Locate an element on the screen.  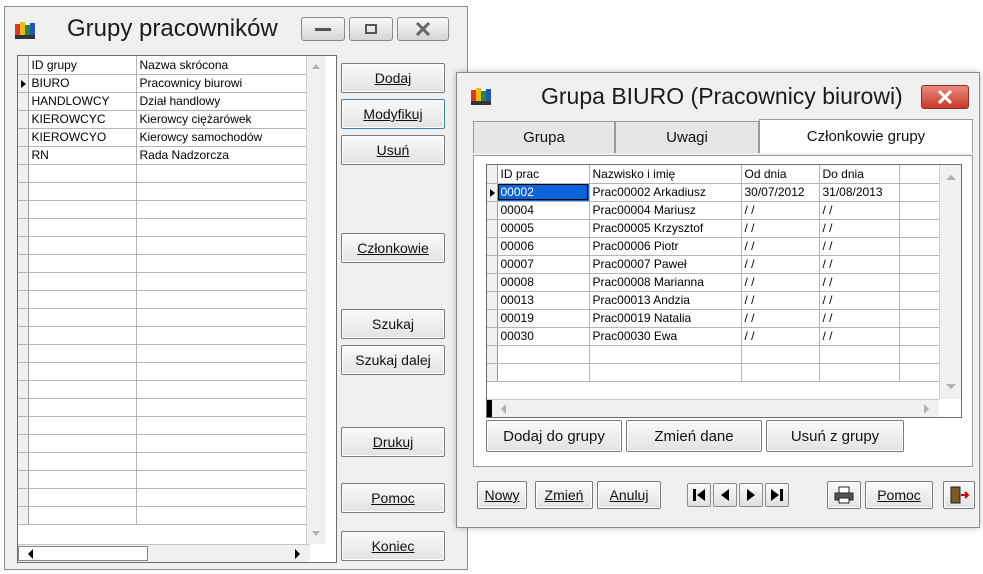
cell-id-grupy: BIURO is located at coordinates (82, 83).